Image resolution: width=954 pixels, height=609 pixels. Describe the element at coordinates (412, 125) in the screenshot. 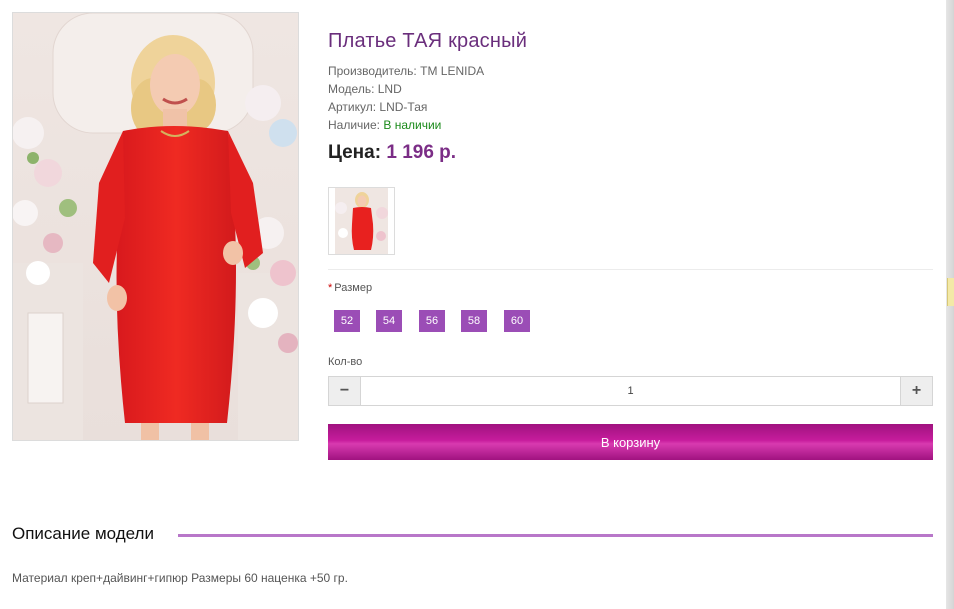

I see `in-stock-status: В наличии` at that location.